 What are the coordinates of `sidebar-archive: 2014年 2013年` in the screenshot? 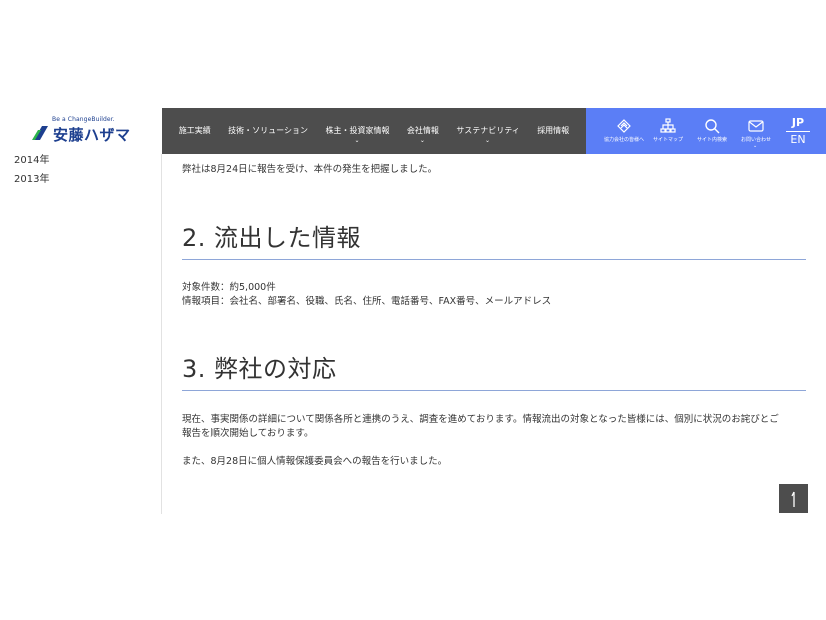 It's located at (81, 334).